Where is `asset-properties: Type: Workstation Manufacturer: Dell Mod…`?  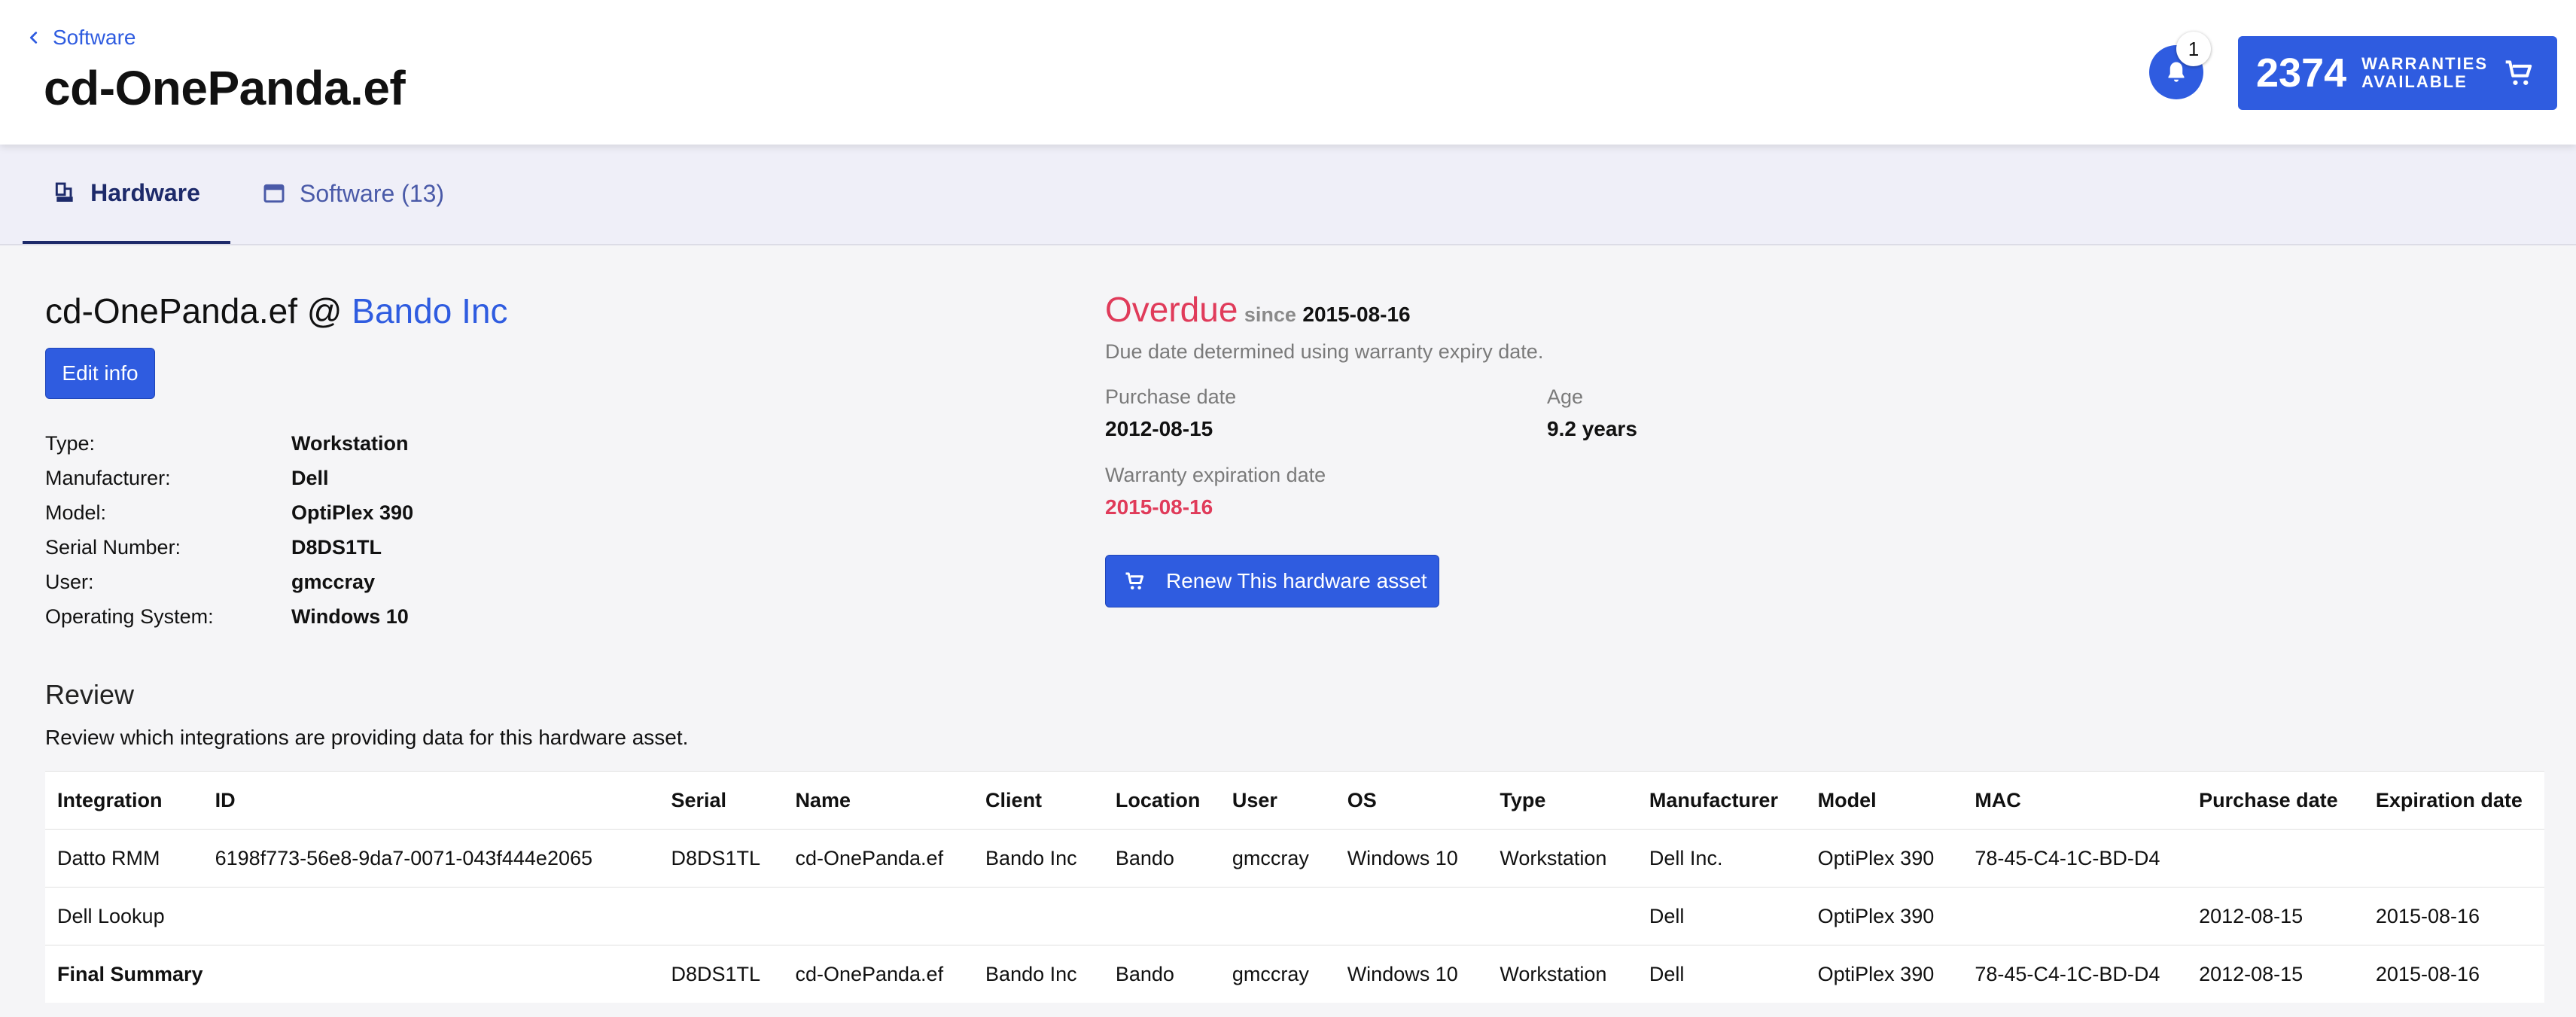 asset-properties: Type: Workstation Manufacturer: Dell Mod… is located at coordinates (229, 530).